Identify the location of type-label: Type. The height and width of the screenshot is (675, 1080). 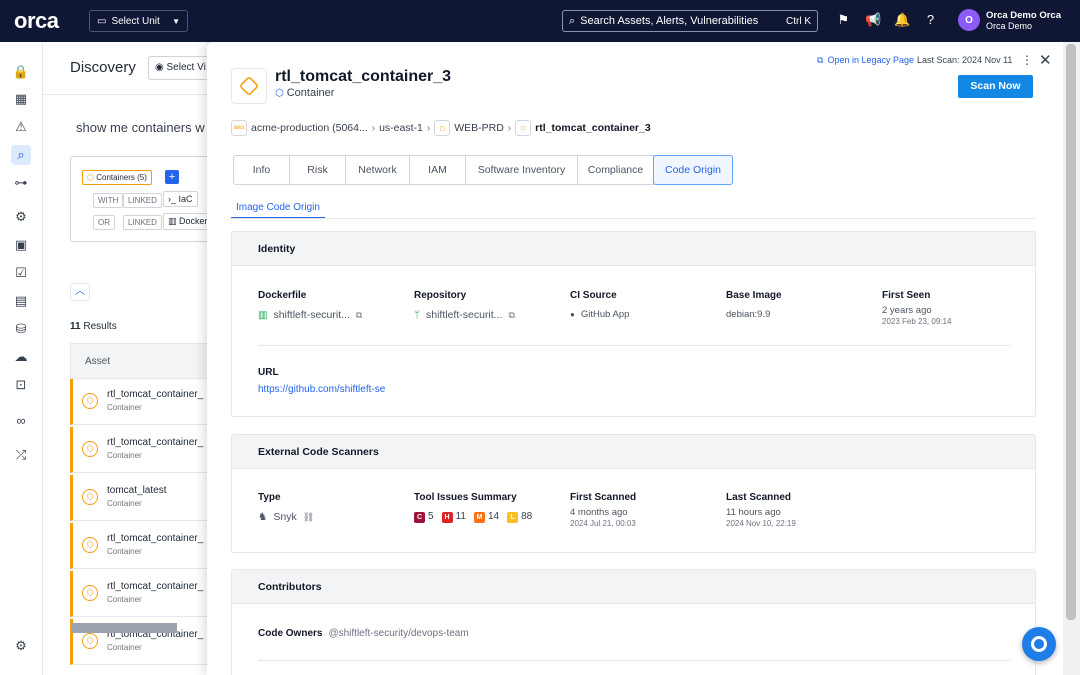
(269, 497).